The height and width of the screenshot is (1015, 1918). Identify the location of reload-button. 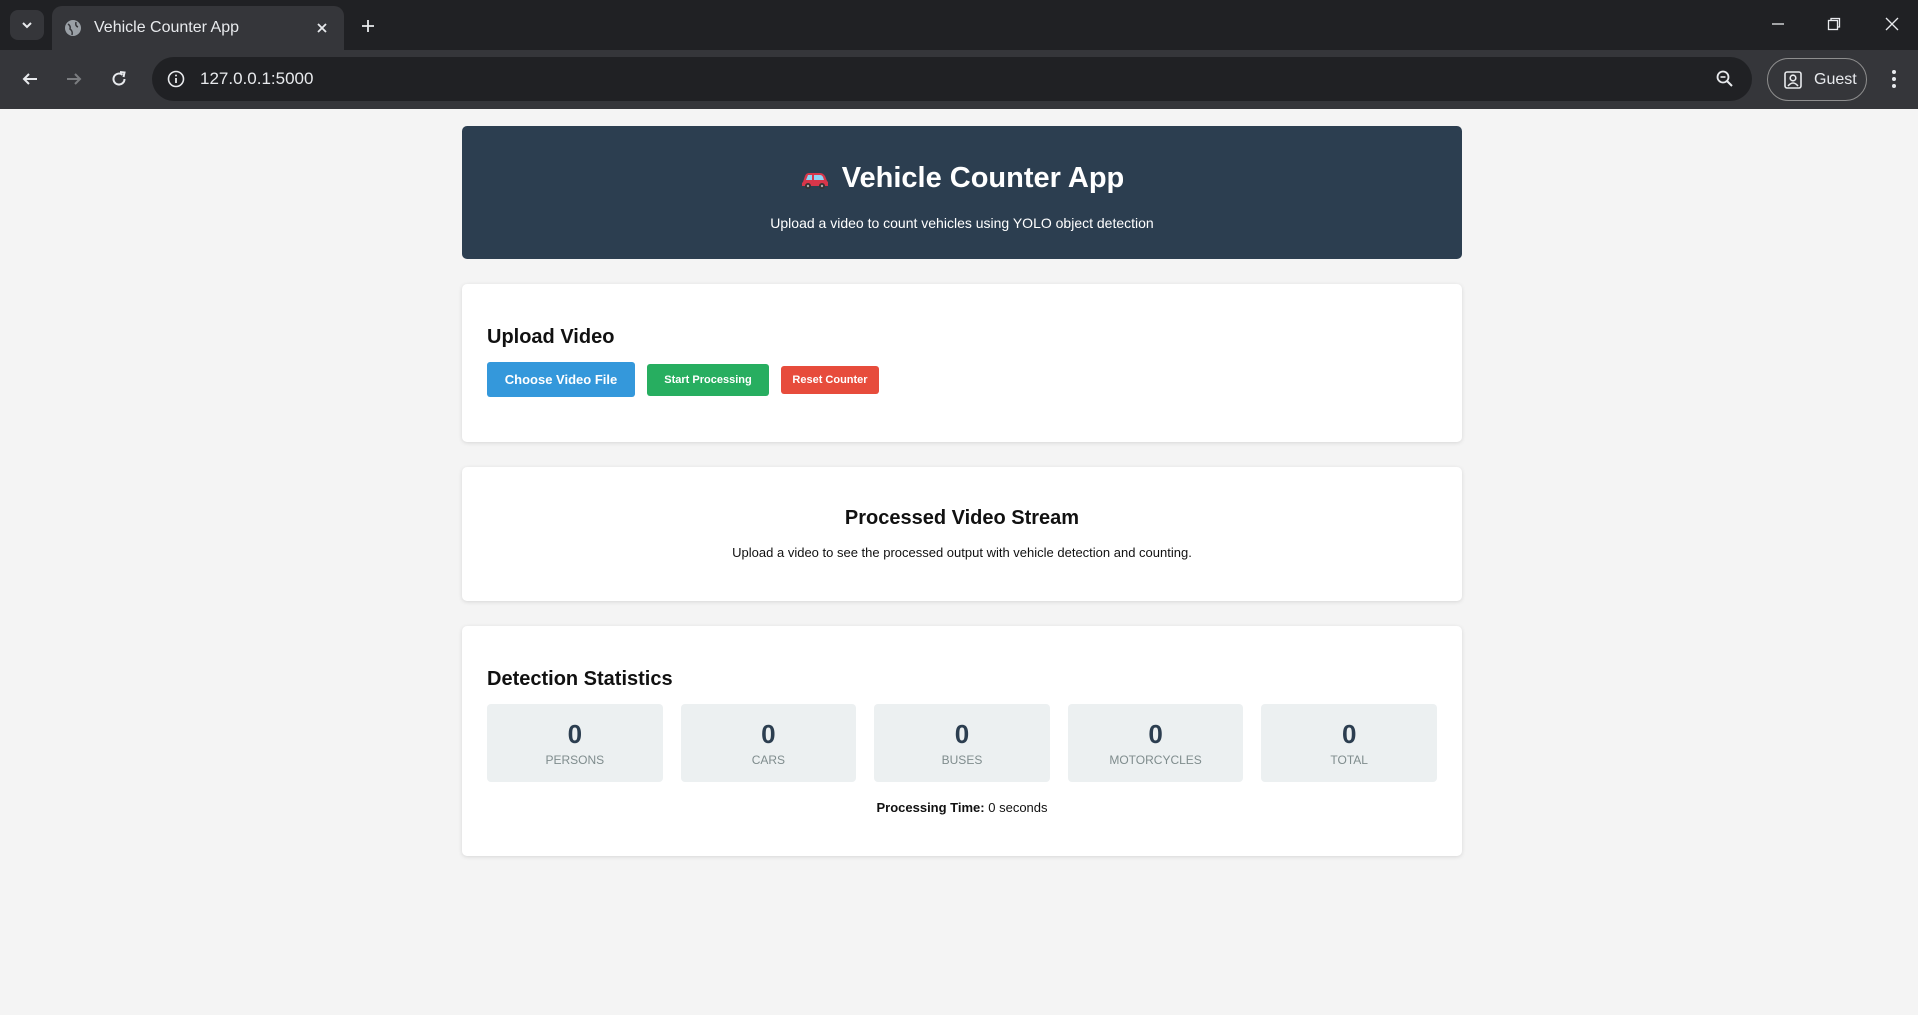
(119, 79).